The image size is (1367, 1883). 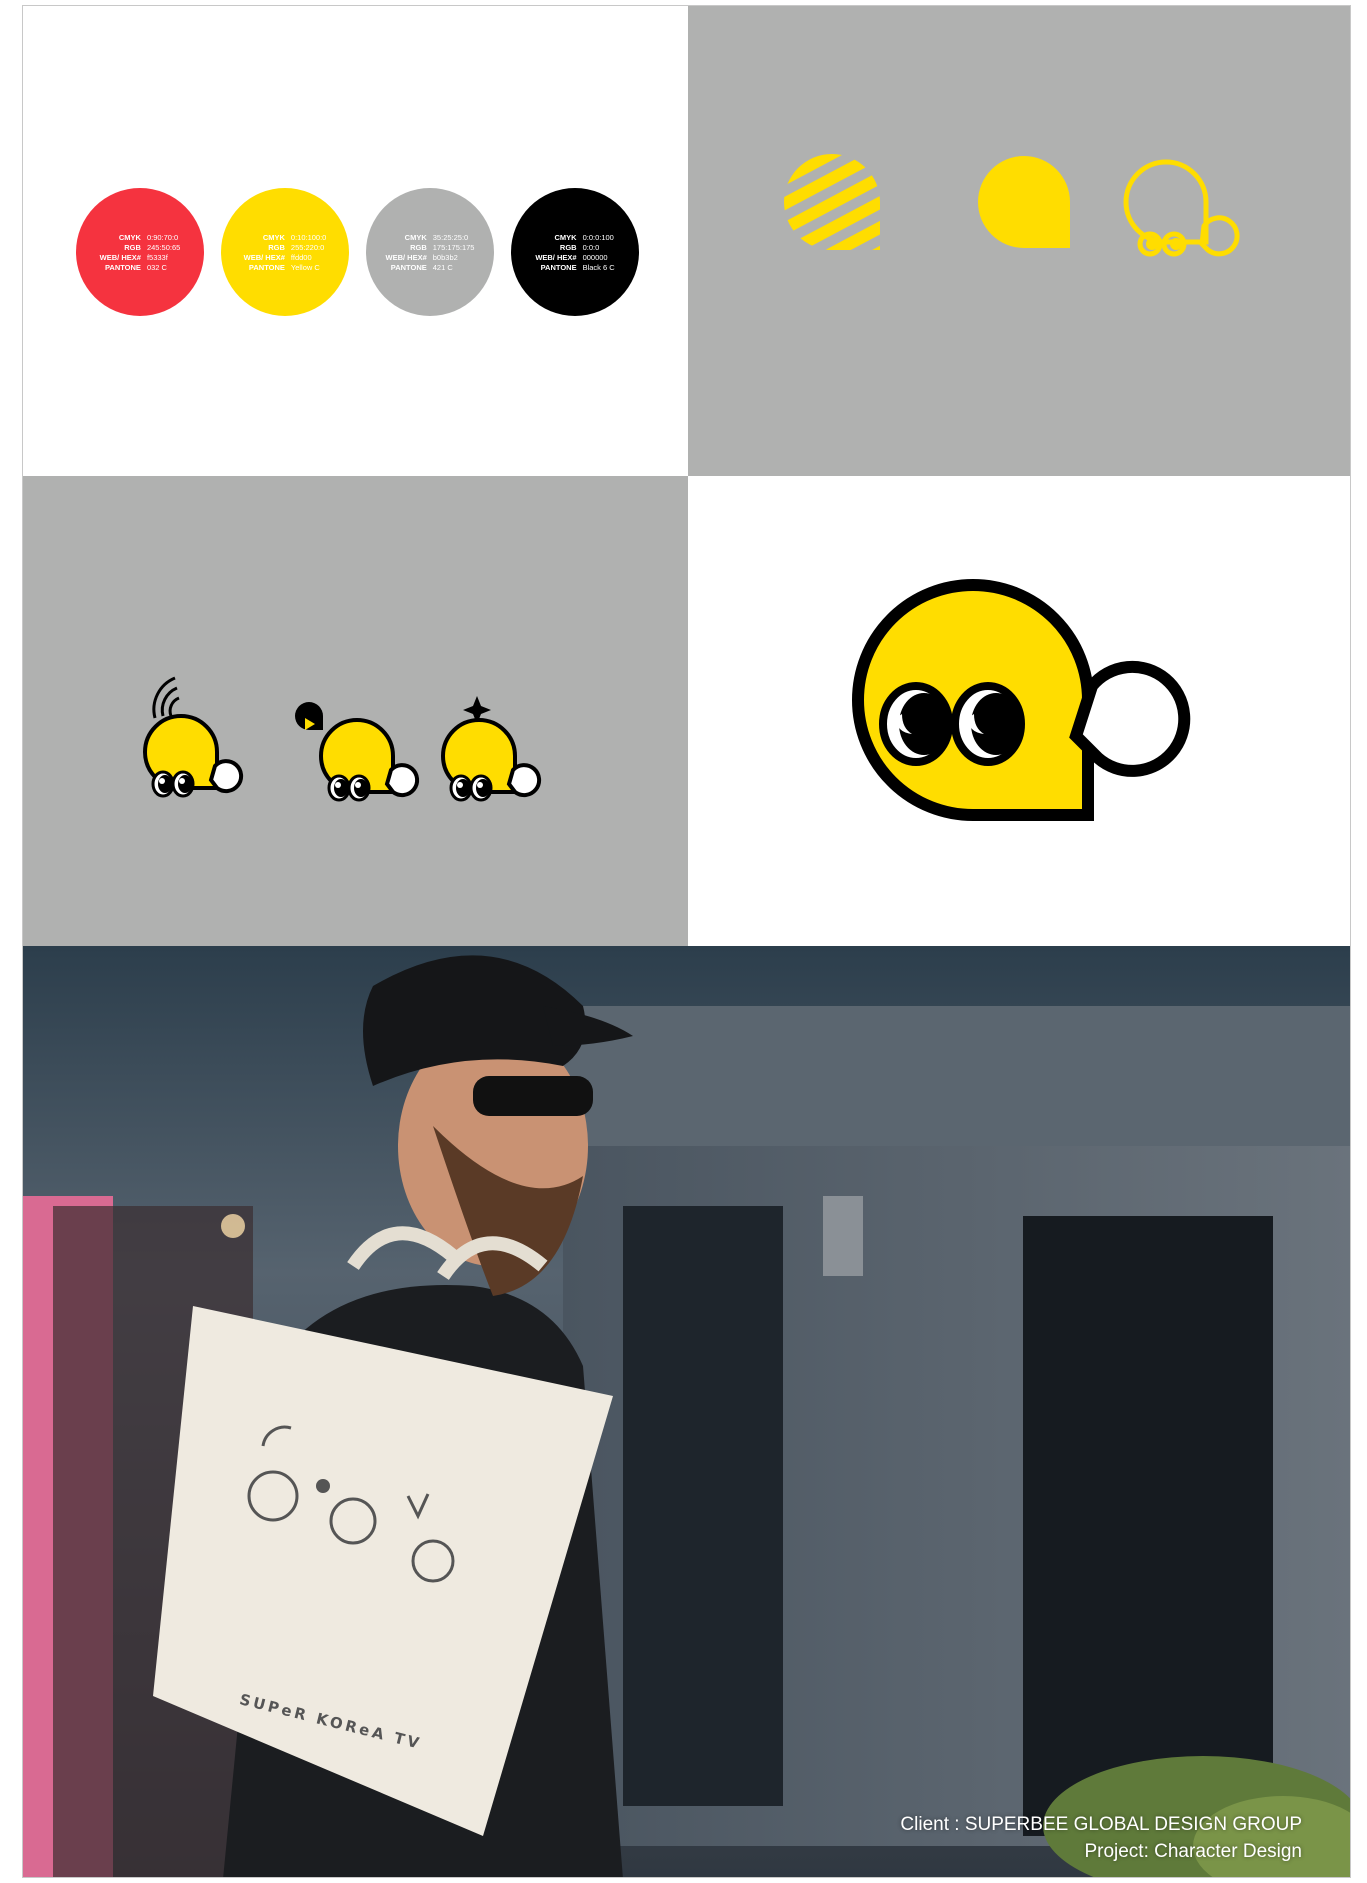 What do you see at coordinates (591, 247) in the screenshot?
I see `spec-value: 0:0:0` at bounding box center [591, 247].